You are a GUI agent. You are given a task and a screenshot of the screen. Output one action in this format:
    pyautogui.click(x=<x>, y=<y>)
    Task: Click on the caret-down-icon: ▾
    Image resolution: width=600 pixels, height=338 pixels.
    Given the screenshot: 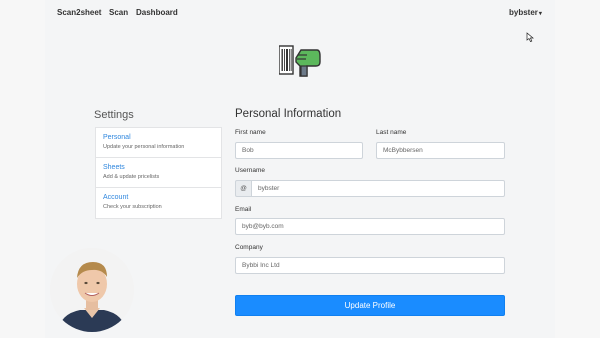 What is the action you would take?
    pyautogui.click(x=540, y=14)
    